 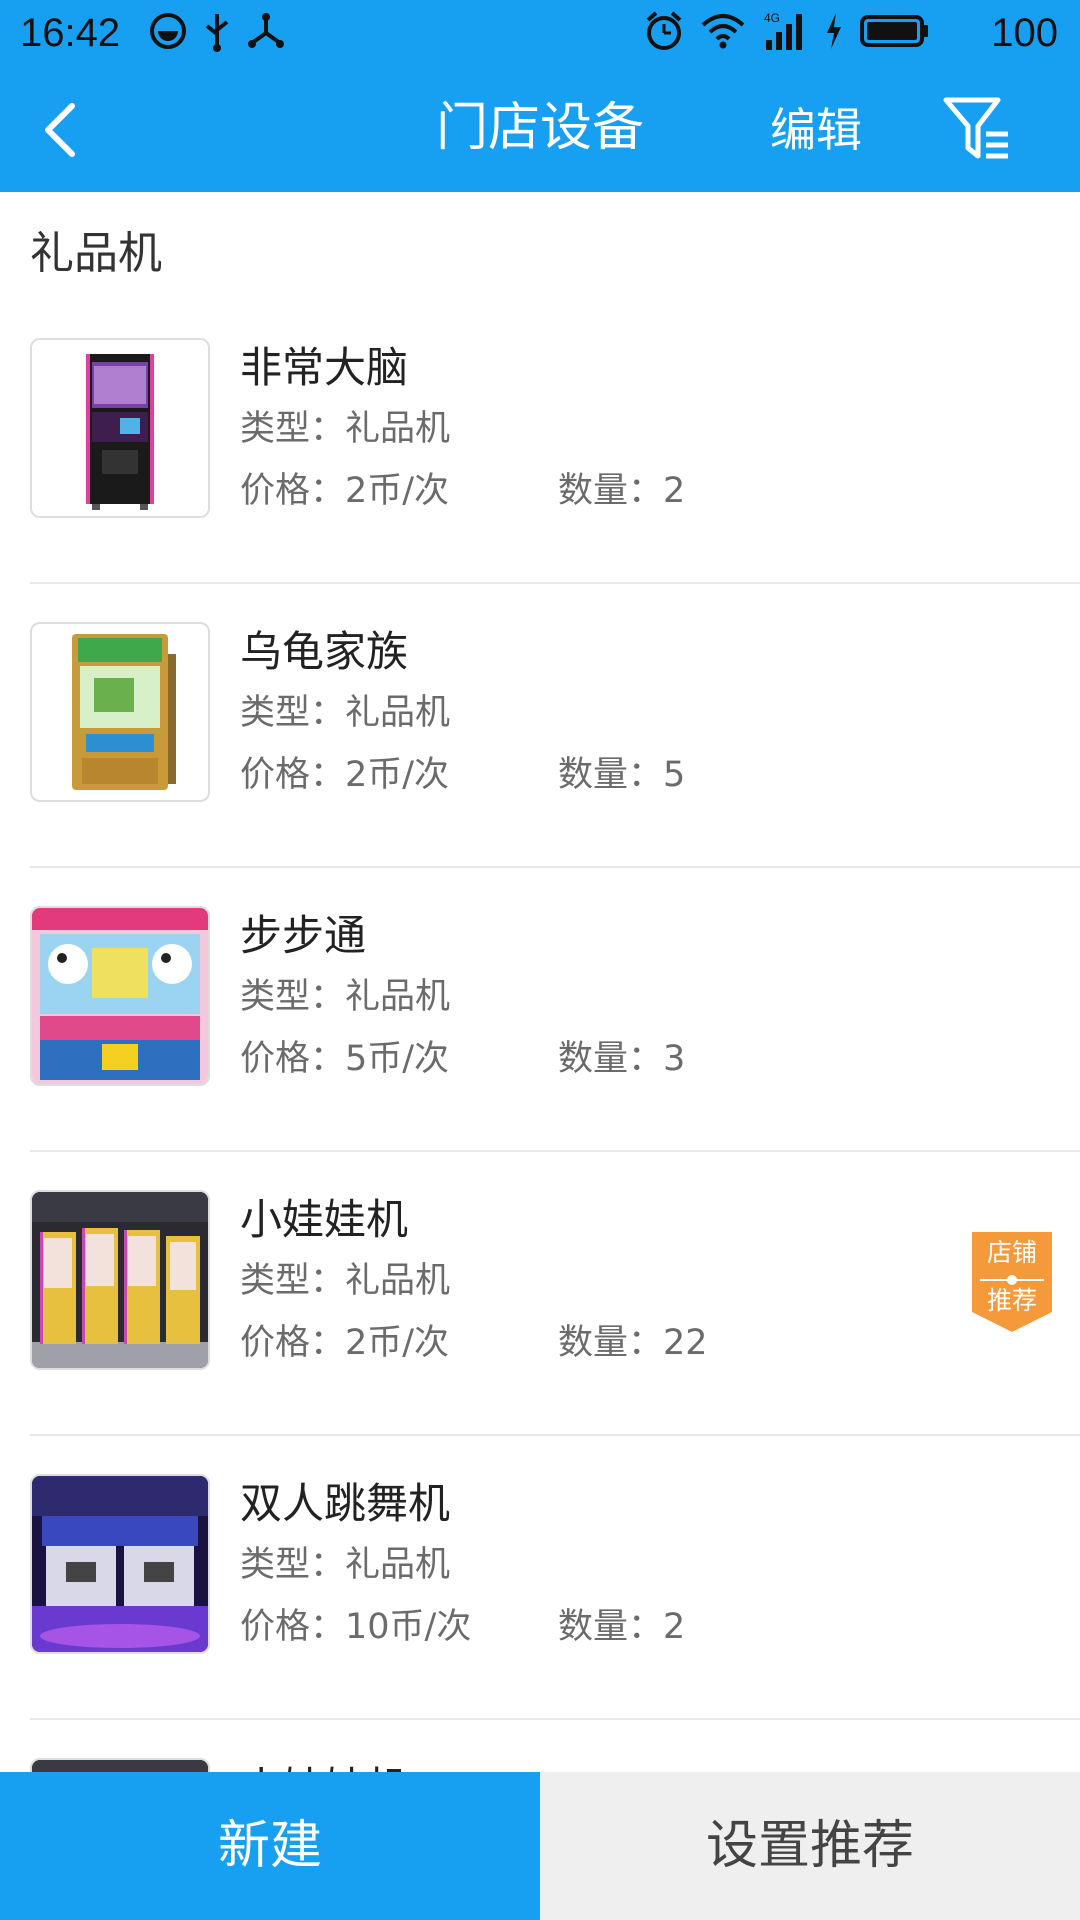 What do you see at coordinates (664, 33) in the screenshot?
I see `alarm-icon` at bounding box center [664, 33].